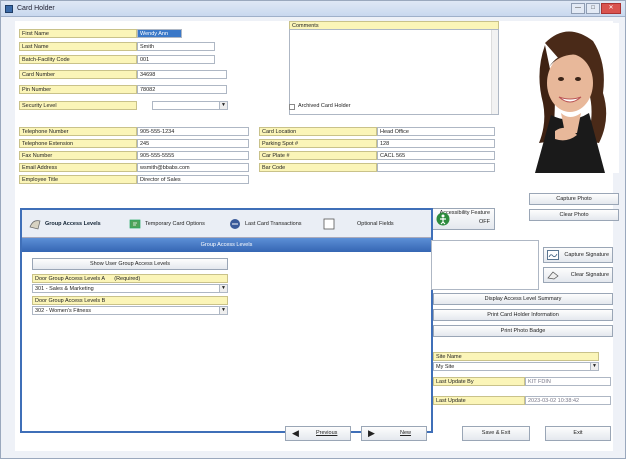  I want to click on site-name-value: My Site, so click(445, 367).